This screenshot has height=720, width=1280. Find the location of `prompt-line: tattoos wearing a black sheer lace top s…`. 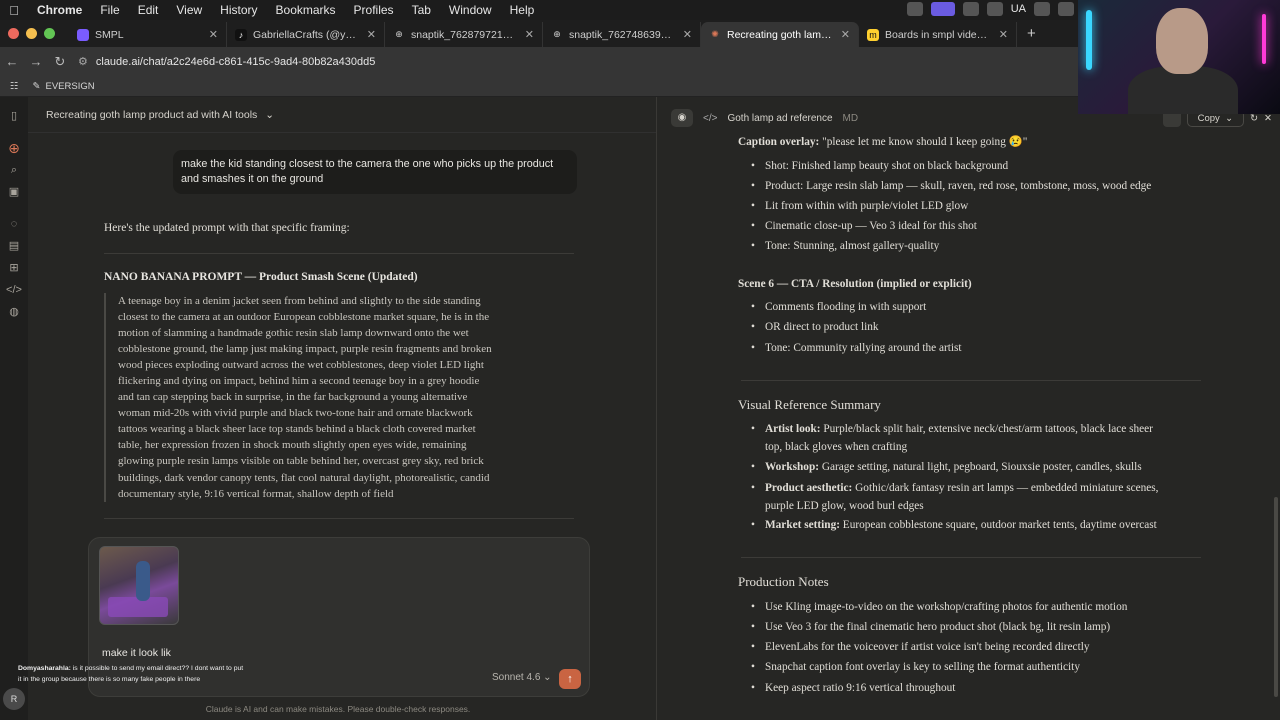

prompt-line: tattoos wearing a black sheer lace top s… is located at coordinates (297, 429).